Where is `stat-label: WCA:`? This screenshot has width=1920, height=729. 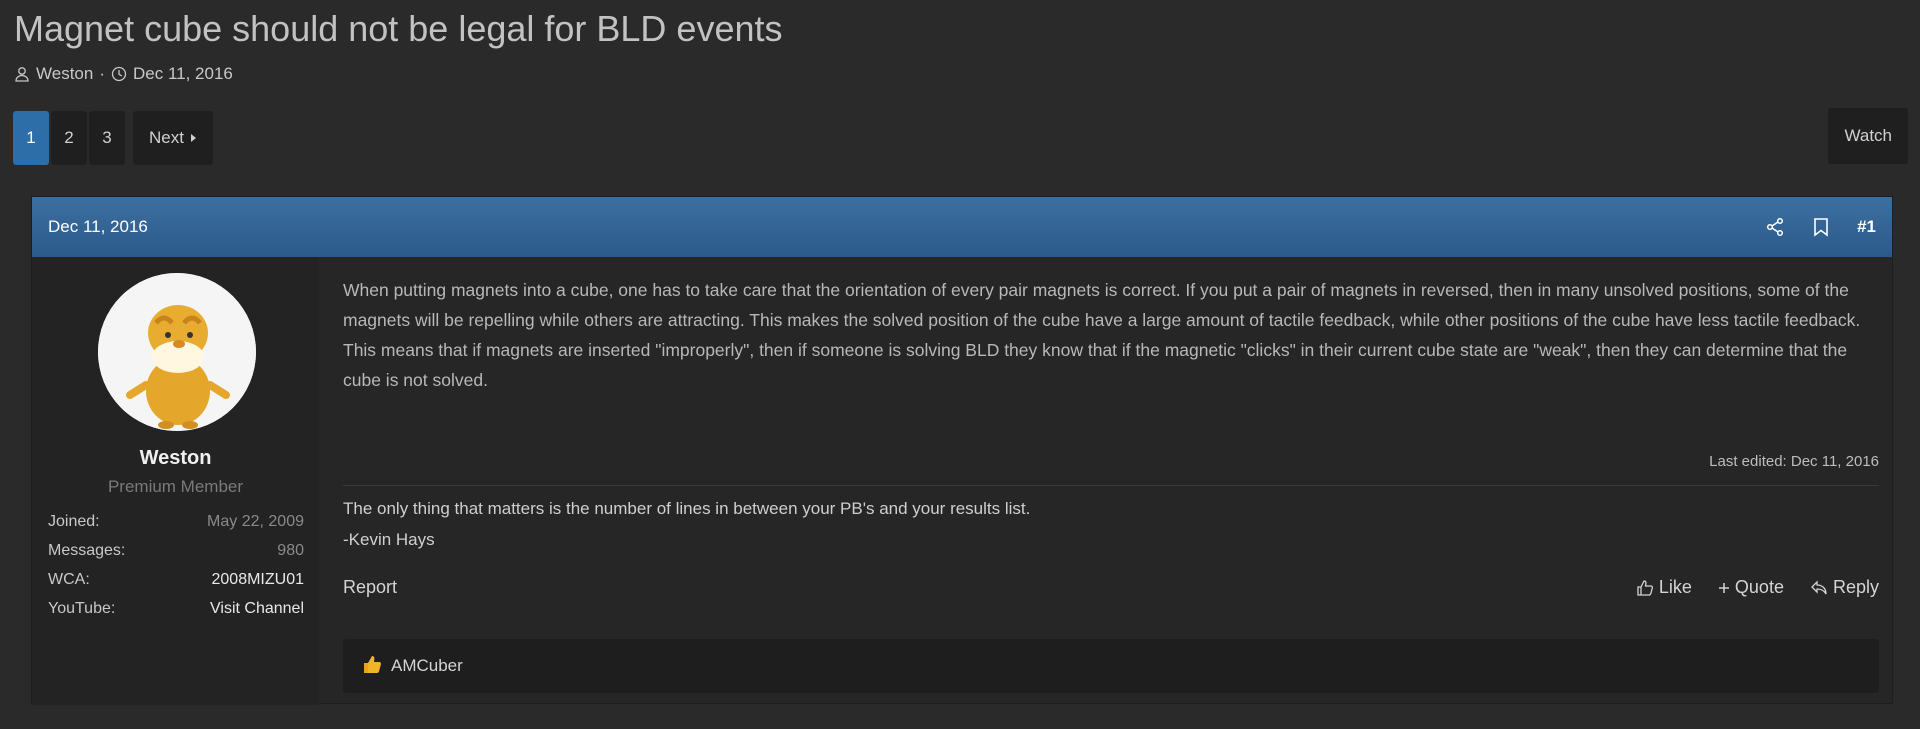
stat-label: WCA: is located at coordinates (69, 579).